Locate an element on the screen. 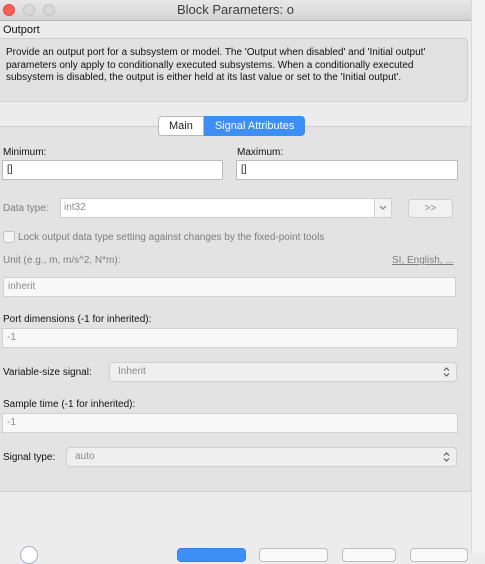 The width and height of the screenshot is (485, 564). variable-size-value: Inherit is located at coordinates (132, 371).